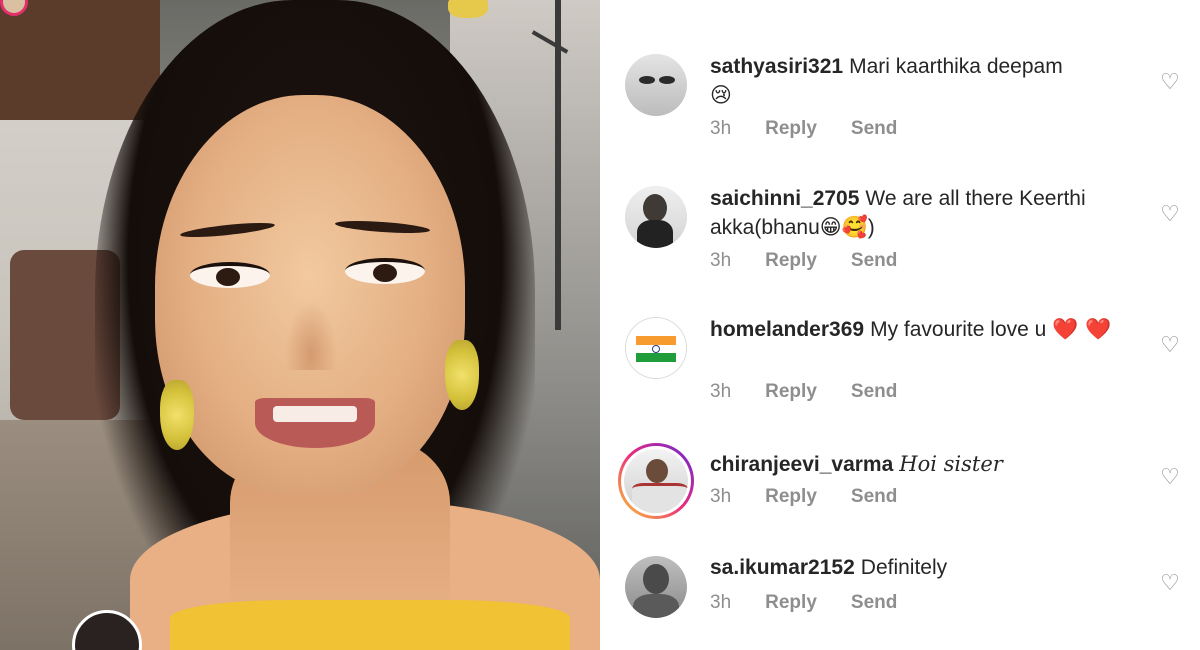  I want to click on right-eye, so click(385, 271).